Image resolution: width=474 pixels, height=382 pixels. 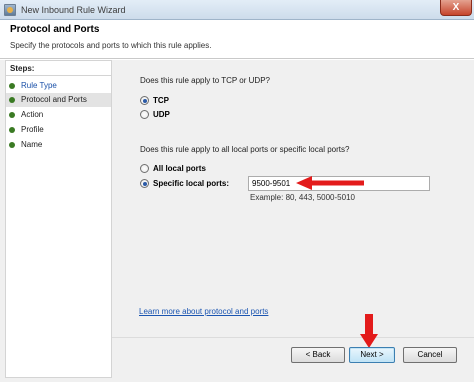 What do you see at coordinates (39, 85) in the screenshot?
I see `step-label: Rule Type` at bounding box center [39, 85].